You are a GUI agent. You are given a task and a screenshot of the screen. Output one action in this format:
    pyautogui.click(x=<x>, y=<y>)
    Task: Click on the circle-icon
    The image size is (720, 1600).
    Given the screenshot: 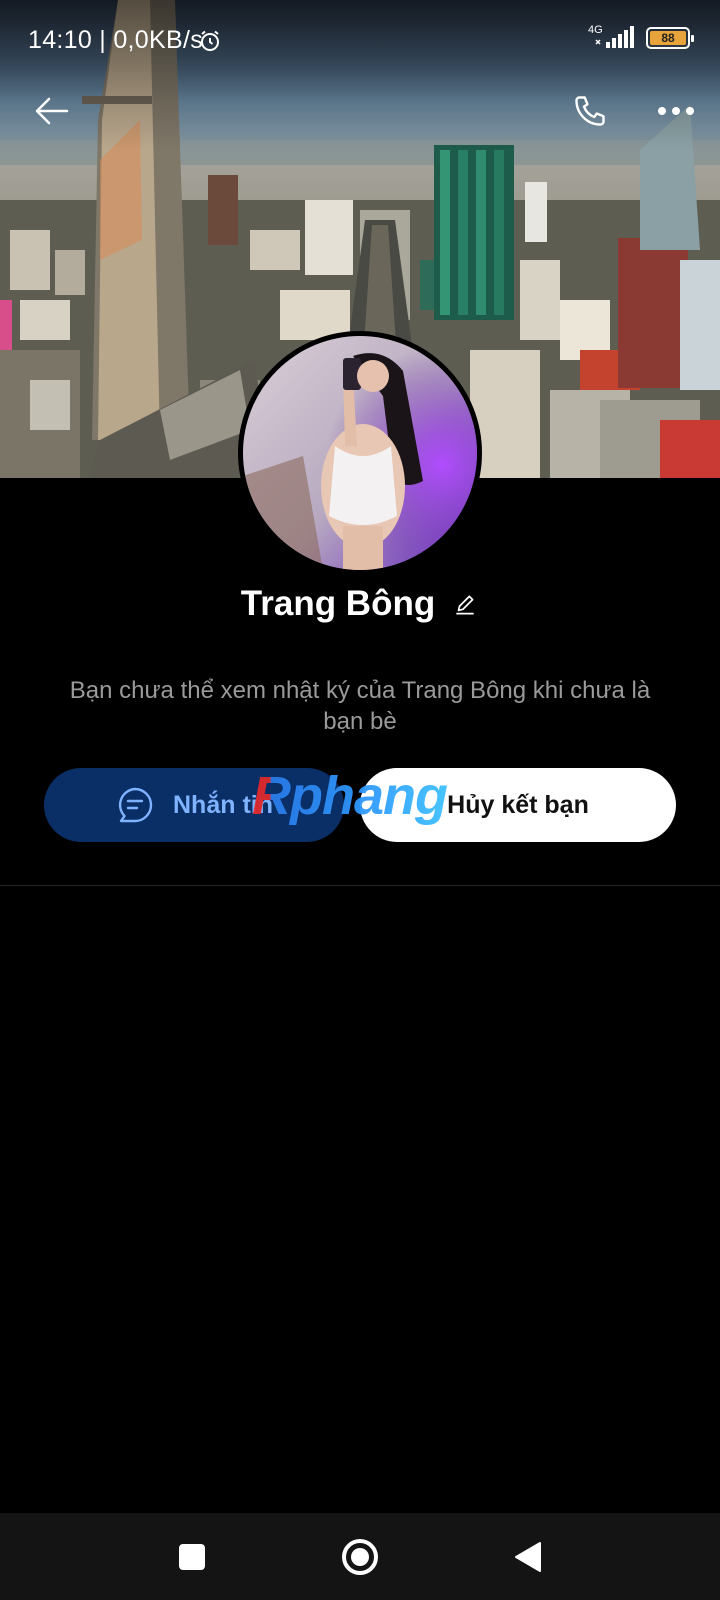 What is the action you would take?
    pyautogui.click(x=360, y=1557)
    